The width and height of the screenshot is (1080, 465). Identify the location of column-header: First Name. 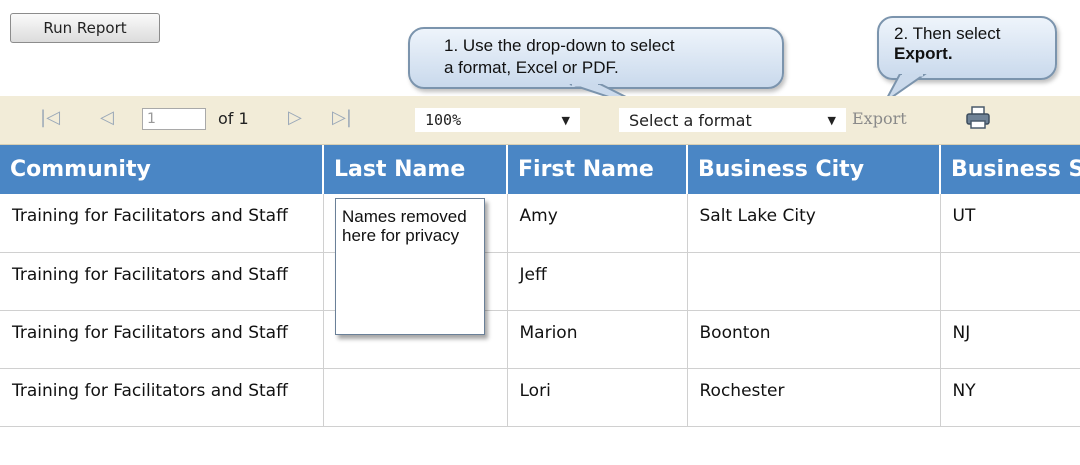
(597, 169).